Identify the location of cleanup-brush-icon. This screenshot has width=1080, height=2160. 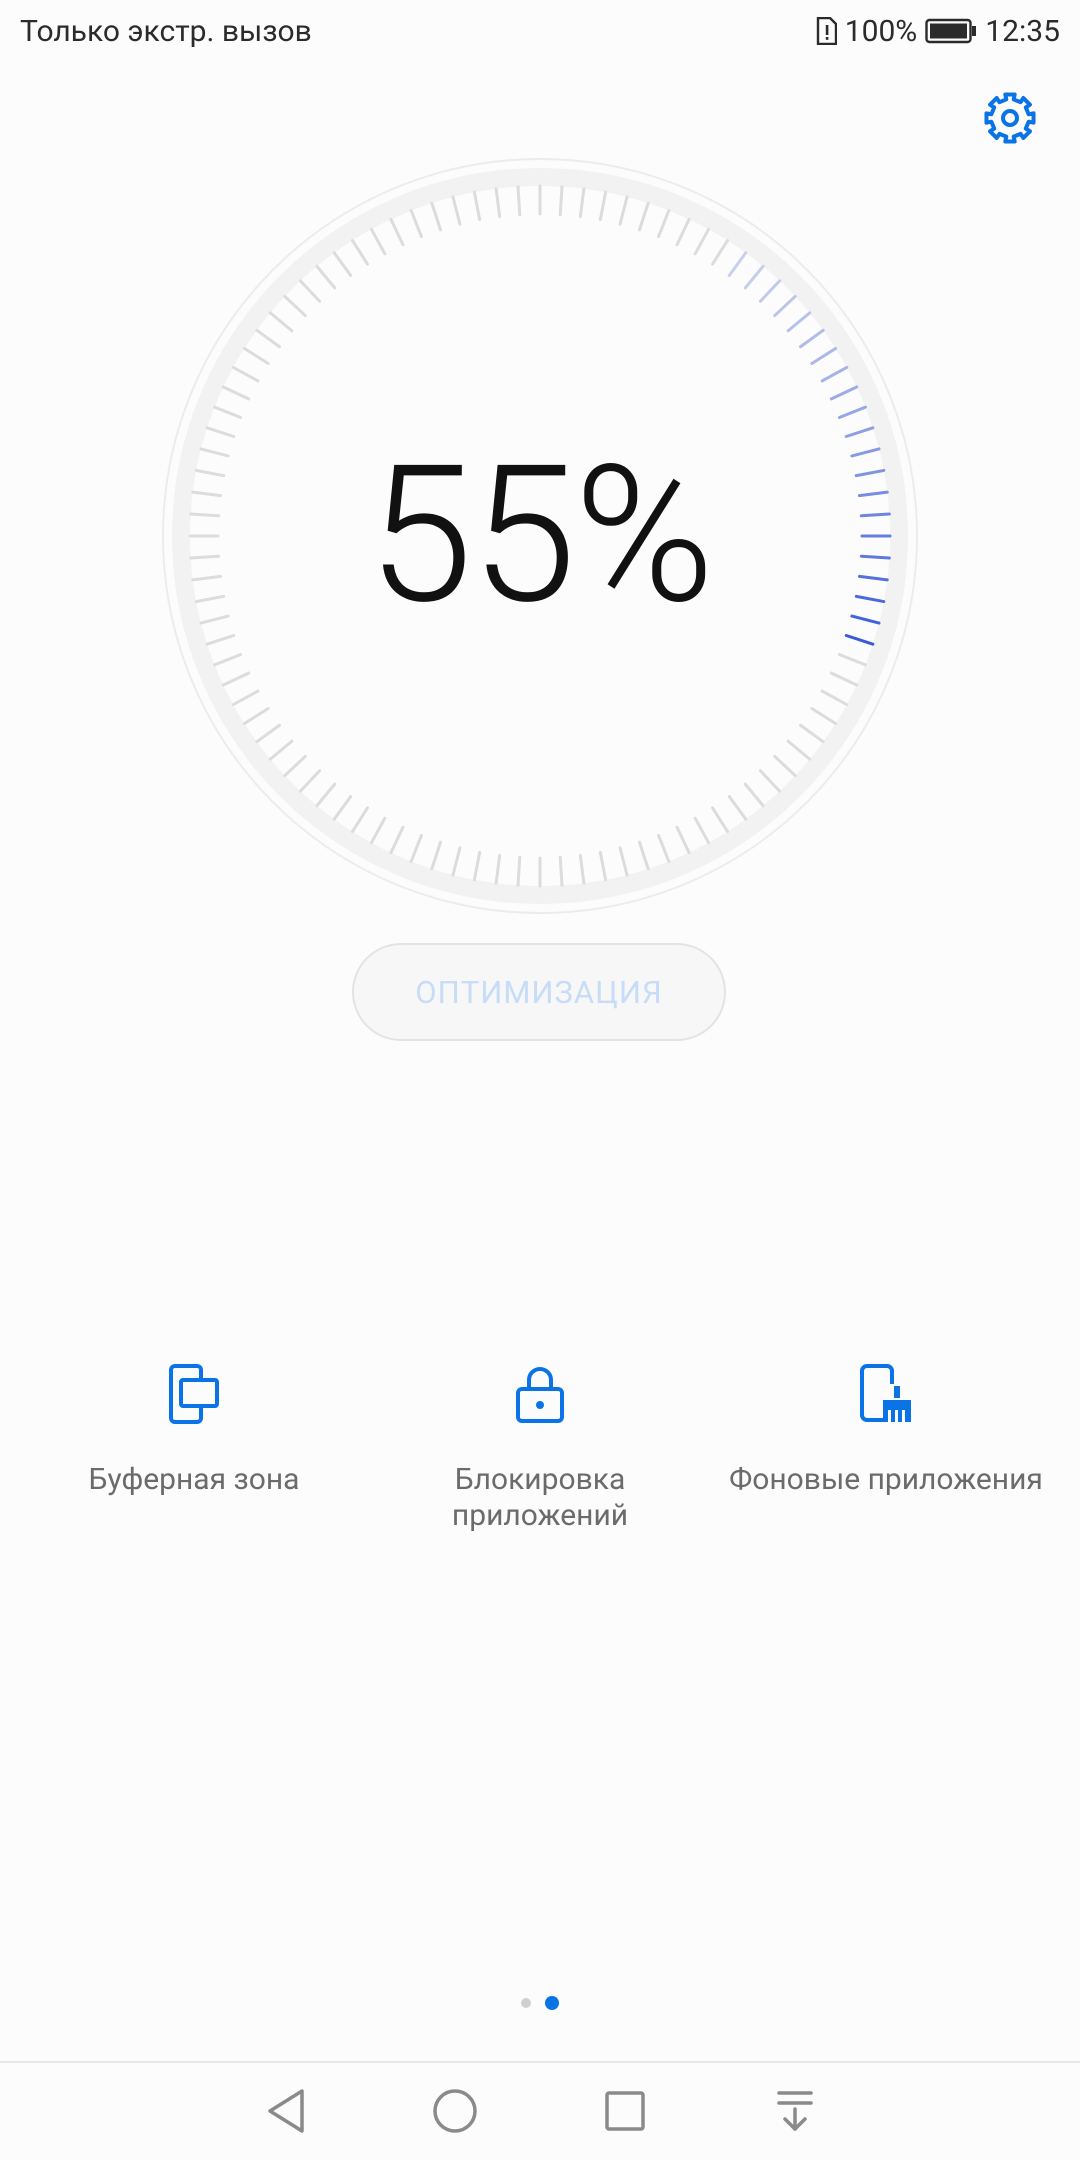
(886, 1394).